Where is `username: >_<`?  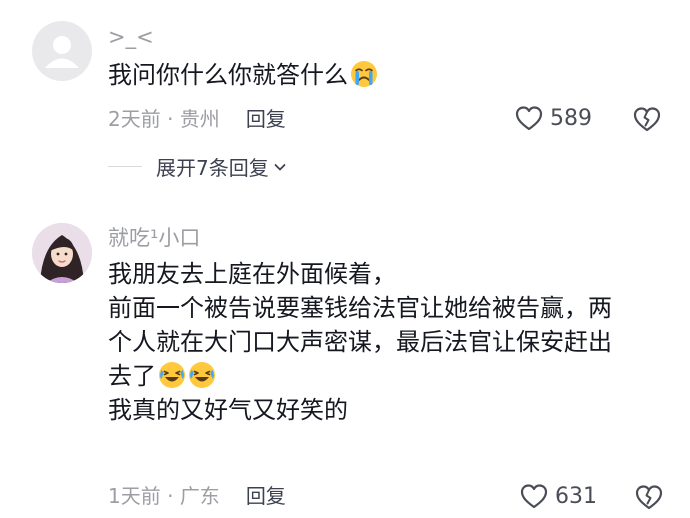 username: >_< is located at coordinates (131, 37).